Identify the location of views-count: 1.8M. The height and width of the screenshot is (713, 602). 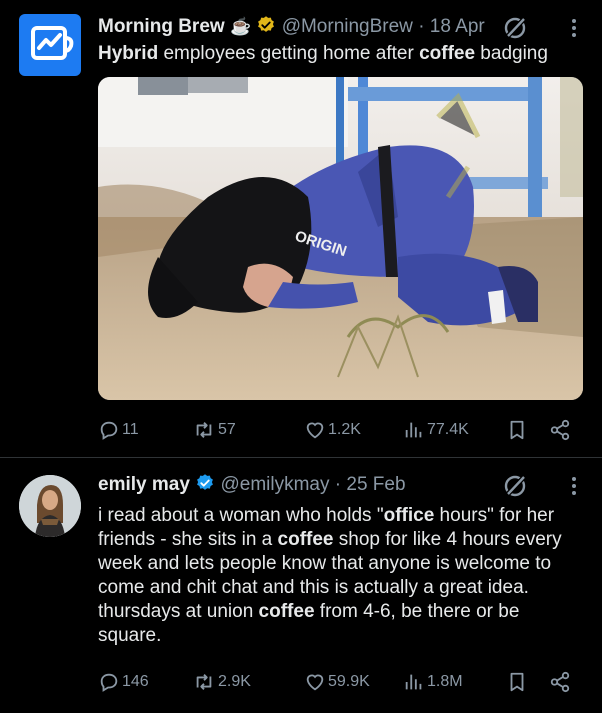
(445, 681).